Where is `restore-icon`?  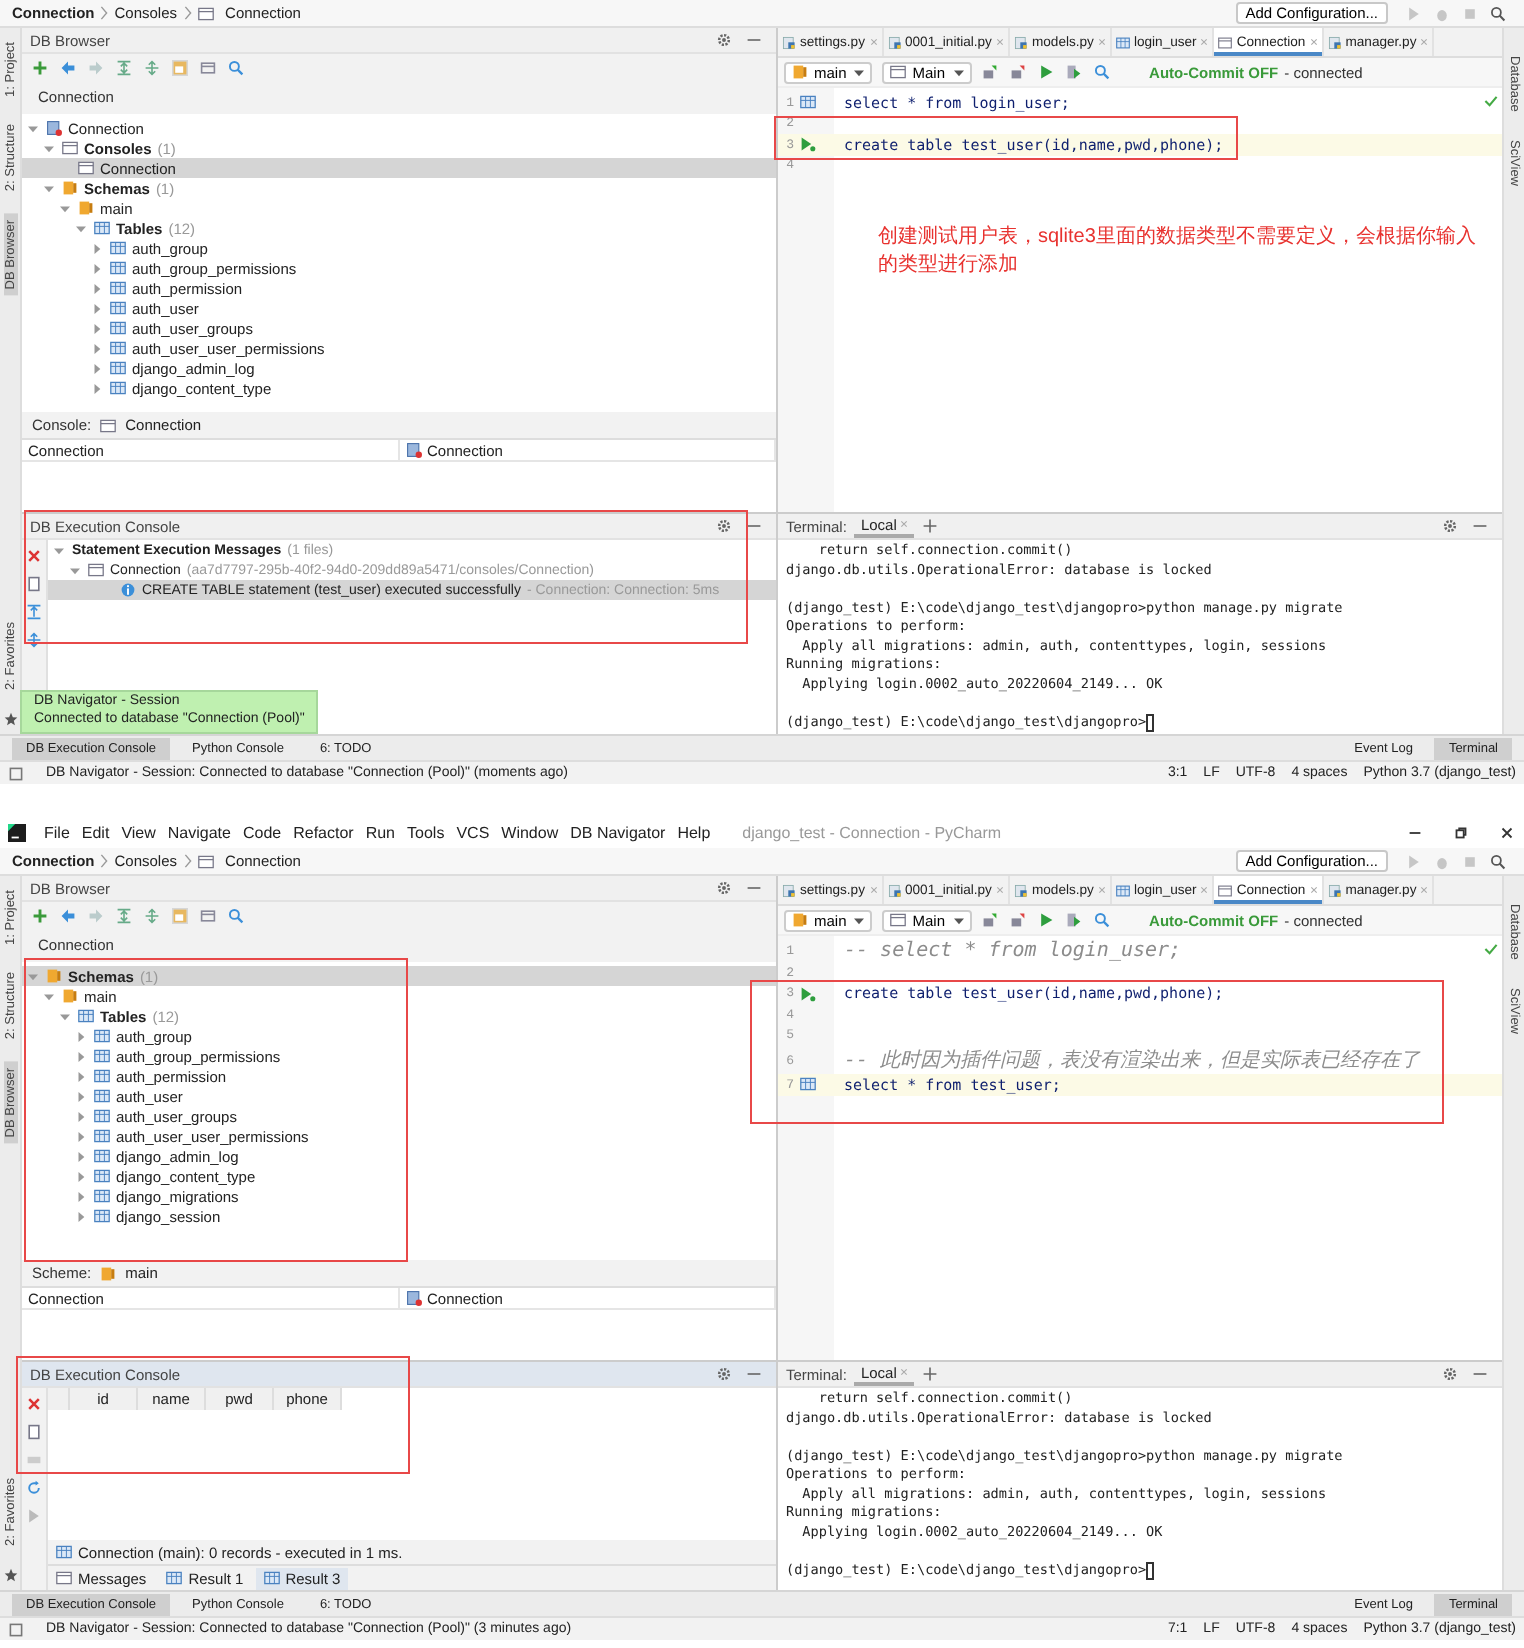
restore-icon is located at coordinates (1461, 832).